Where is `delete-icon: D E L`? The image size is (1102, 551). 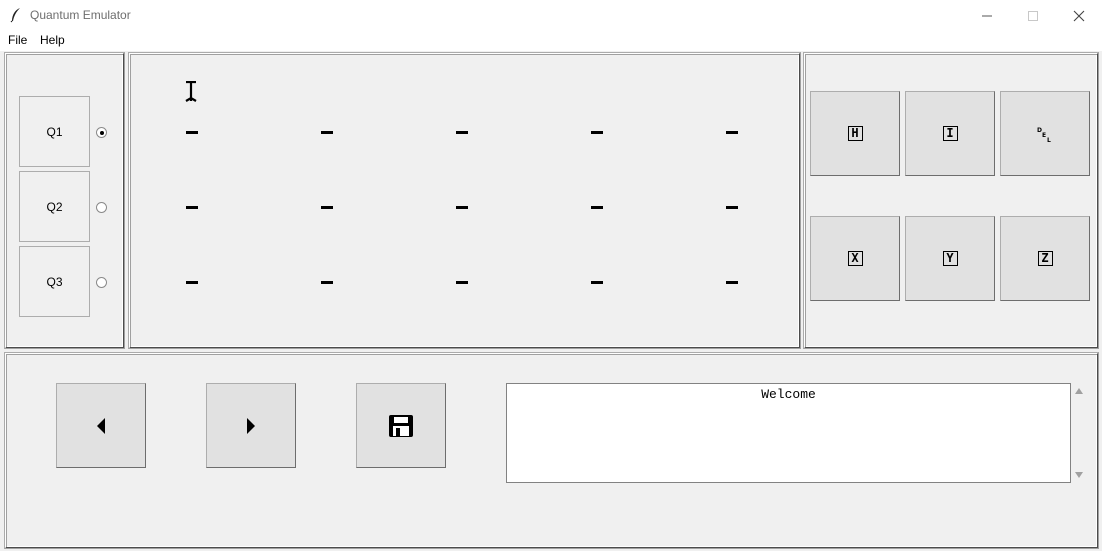
delete-icon: D E L is located at coordinates (1044, 135).